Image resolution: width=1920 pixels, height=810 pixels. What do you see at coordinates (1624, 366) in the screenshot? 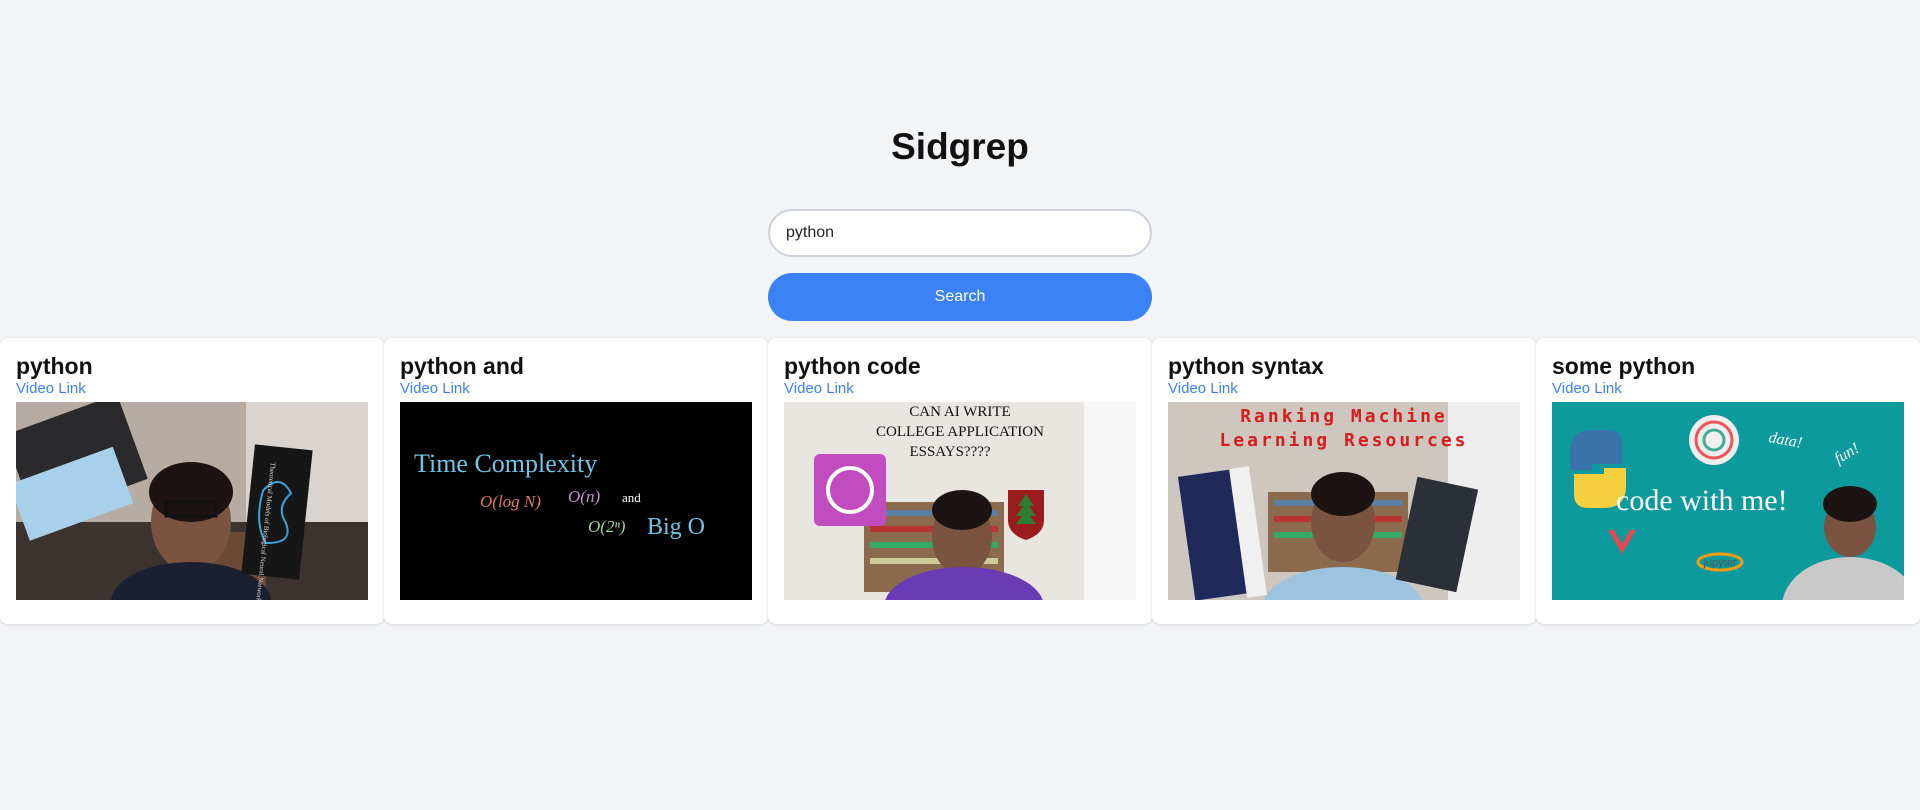
I see `result-title: some python` at bounding box center [1624, 366].